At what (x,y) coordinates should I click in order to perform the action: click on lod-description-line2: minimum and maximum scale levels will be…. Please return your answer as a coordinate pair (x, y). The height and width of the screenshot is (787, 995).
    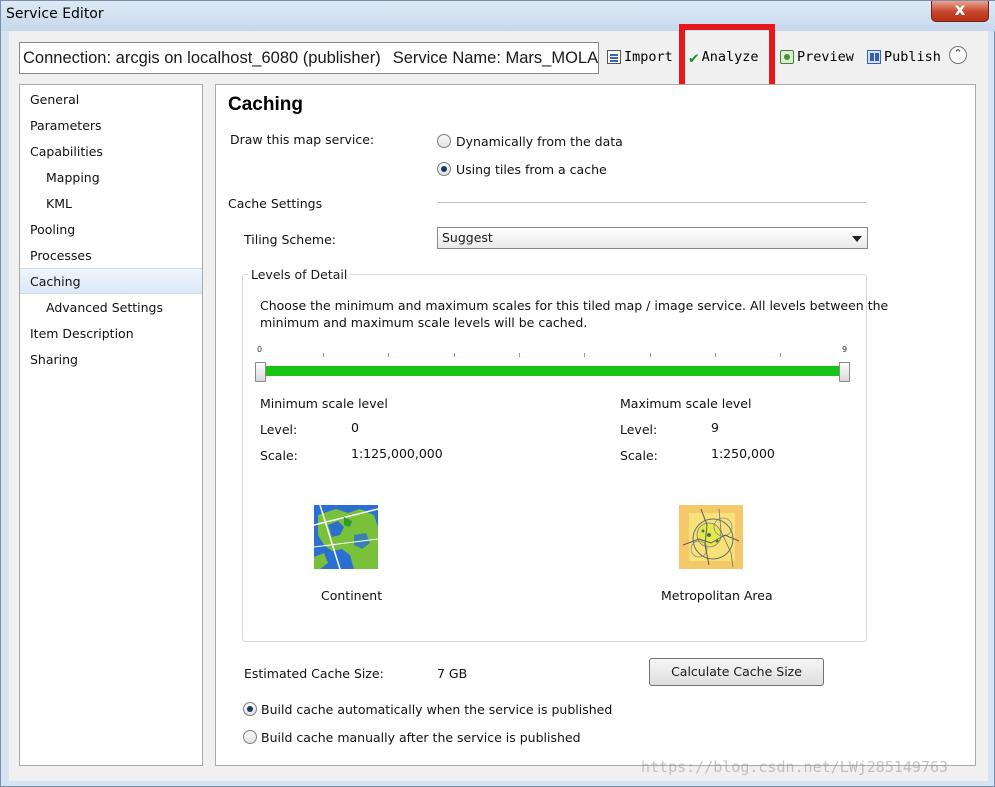
    Looking at the image, I should click on (424, 322).